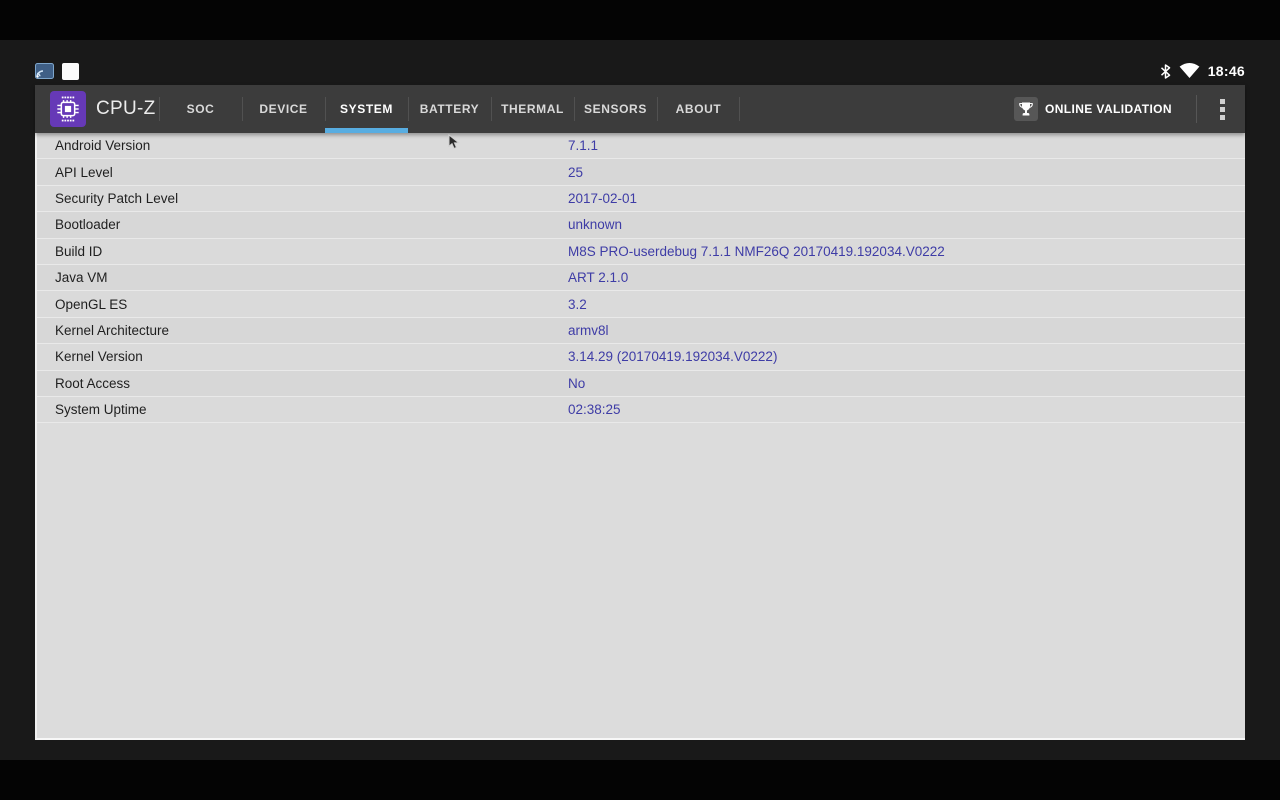  Describe the element at coordinates (366, 130) in the screenshot. I see `active-tab-indicator` at that location.